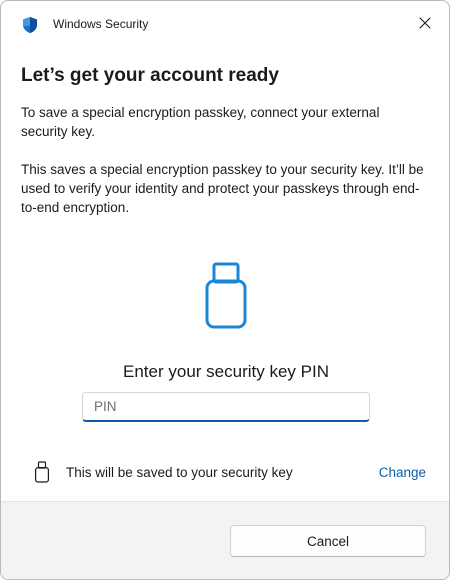 The image size is (450, 580). I want to click on close-button, so click(425, 25).